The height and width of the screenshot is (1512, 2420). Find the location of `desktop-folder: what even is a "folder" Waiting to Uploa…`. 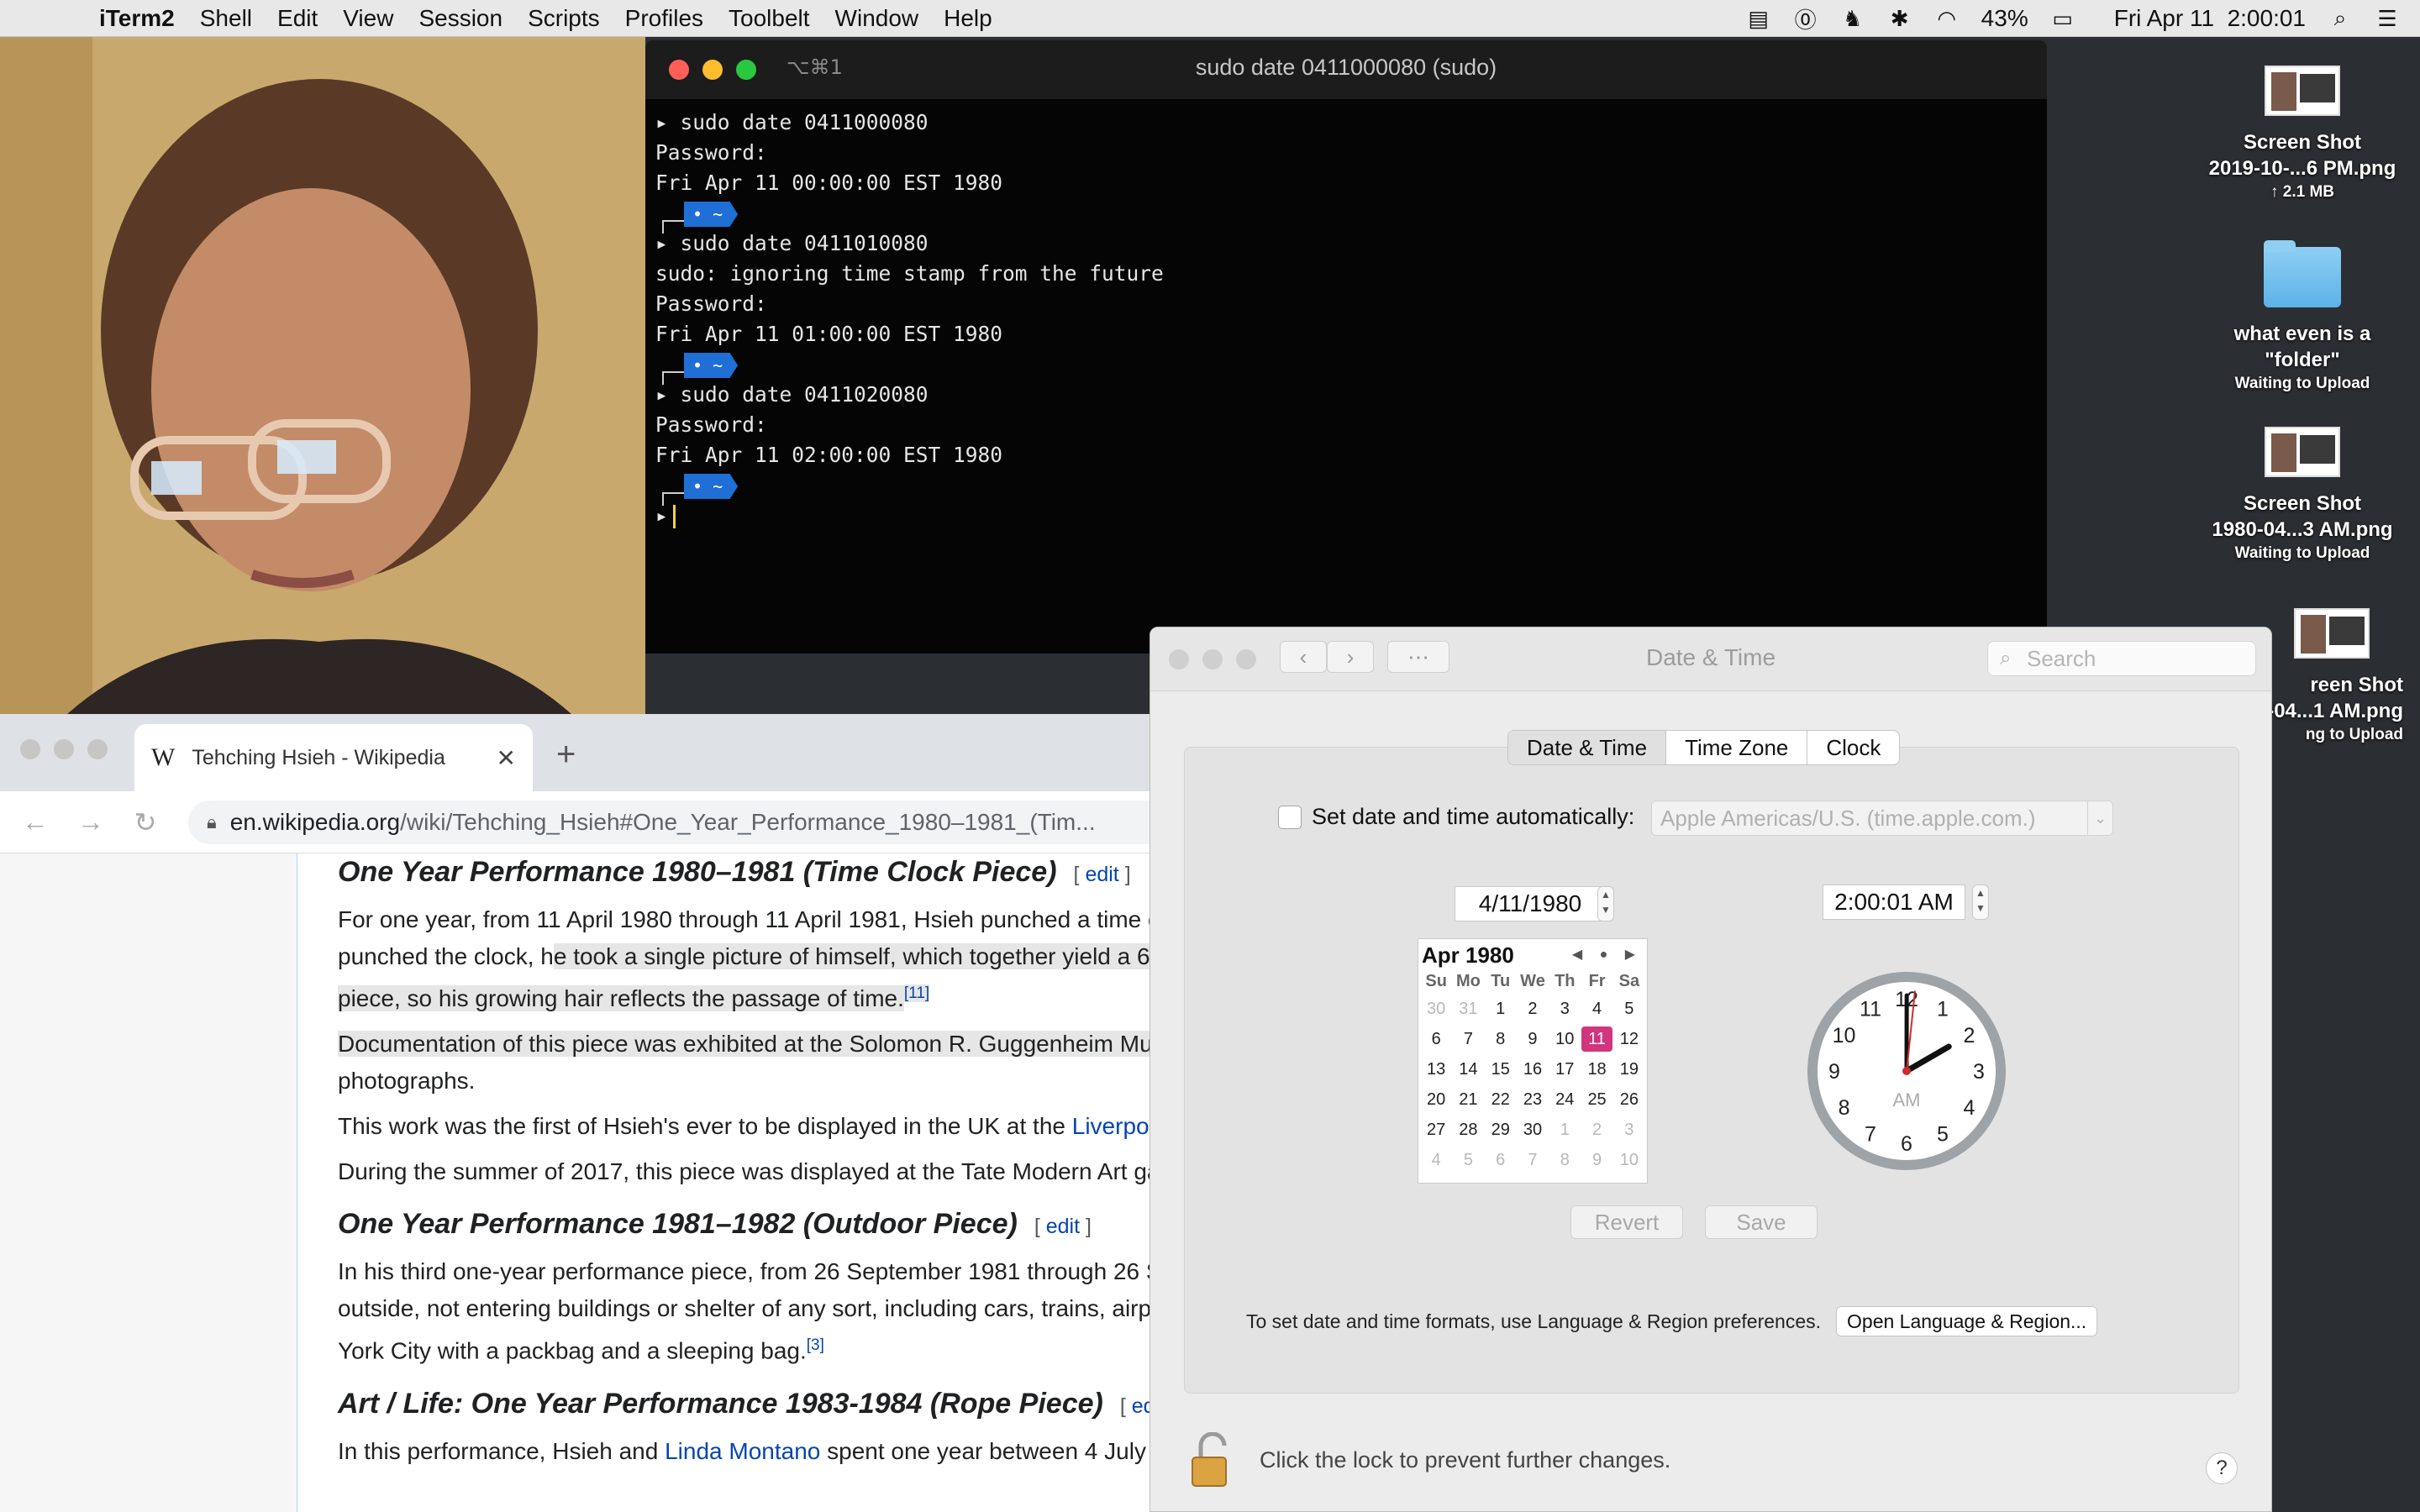

desktop-folder: what even is a "folder" Waiting to Uploa… is located at coordinates (2302, 316).